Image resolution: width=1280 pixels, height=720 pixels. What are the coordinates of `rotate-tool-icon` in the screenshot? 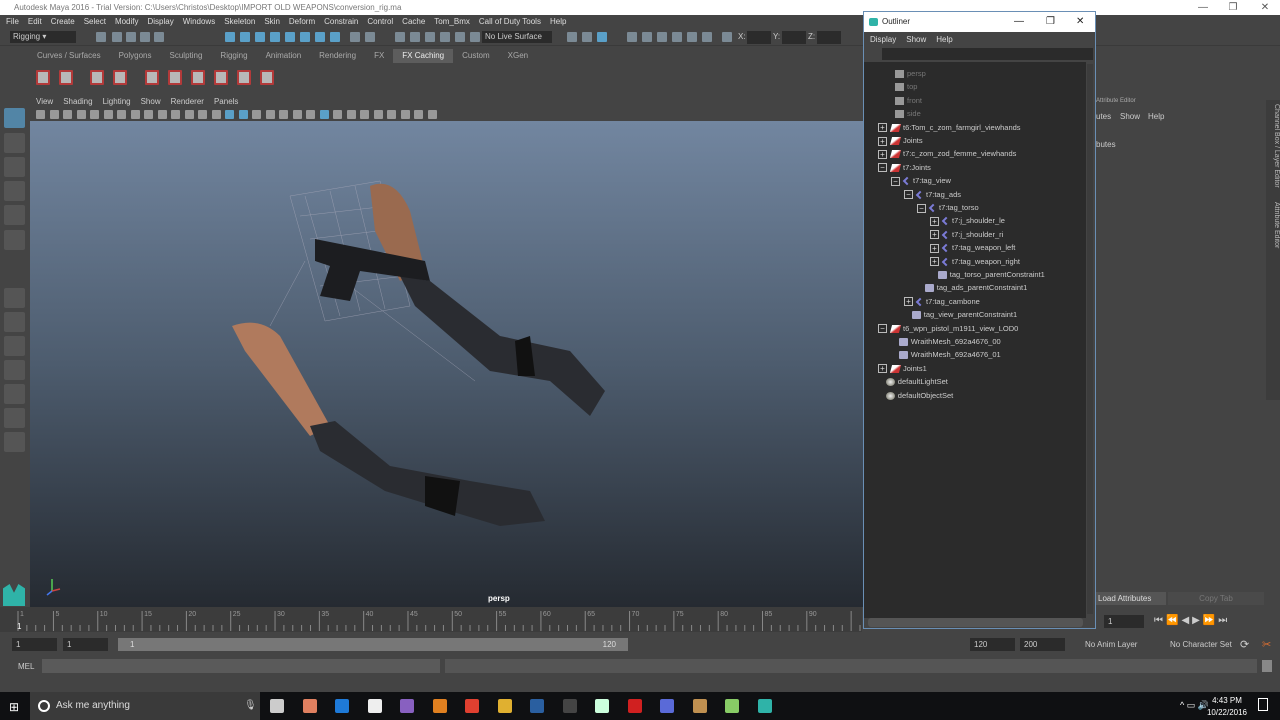 It's located at (14, 215).